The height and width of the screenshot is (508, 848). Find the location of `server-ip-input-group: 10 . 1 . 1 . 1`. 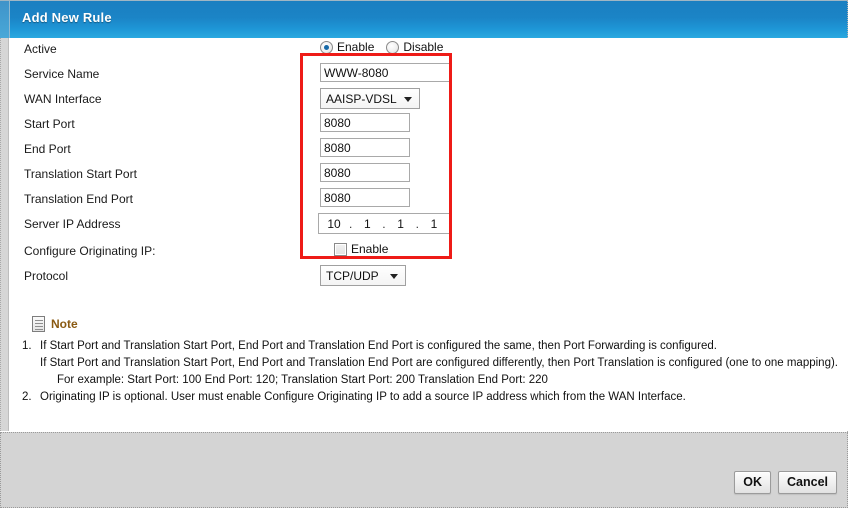

server-ip-input-group: 10 . 1 . 1 . 1 is located at coordinates (384, 223).